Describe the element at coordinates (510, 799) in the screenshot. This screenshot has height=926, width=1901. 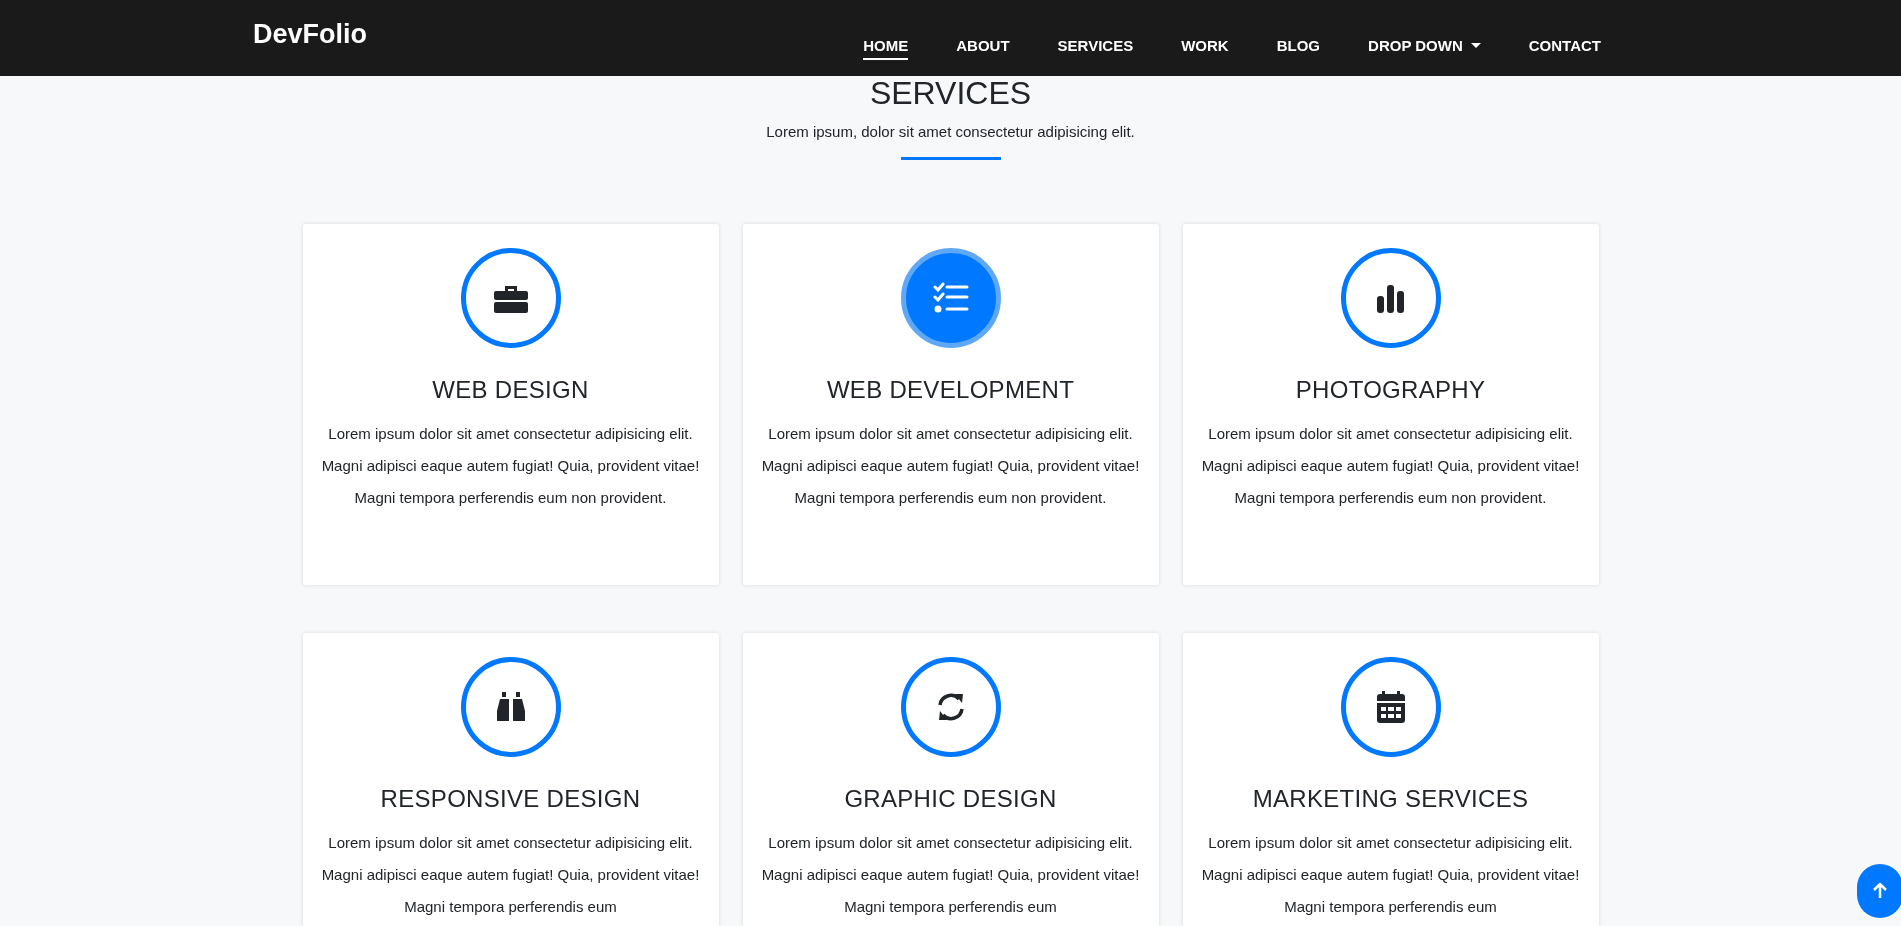
I see `service-title: RESPONSIVE DESIGN` at that location.